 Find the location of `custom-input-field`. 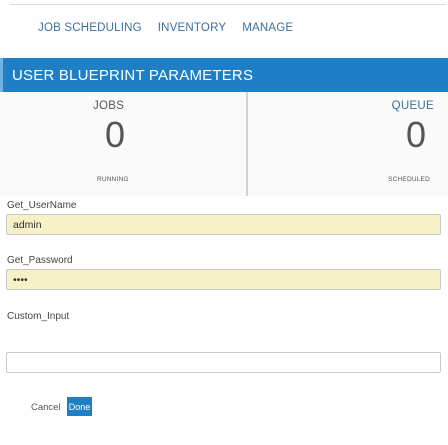

custom-input-field is located at coordinates (223, 362).